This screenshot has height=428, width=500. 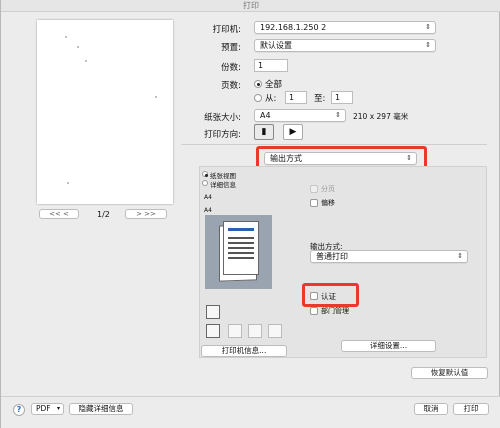 What do you see at coordinates (250, 6) in the screenshot?
I see `window-title: 打印` at bounding box center [250, 6].